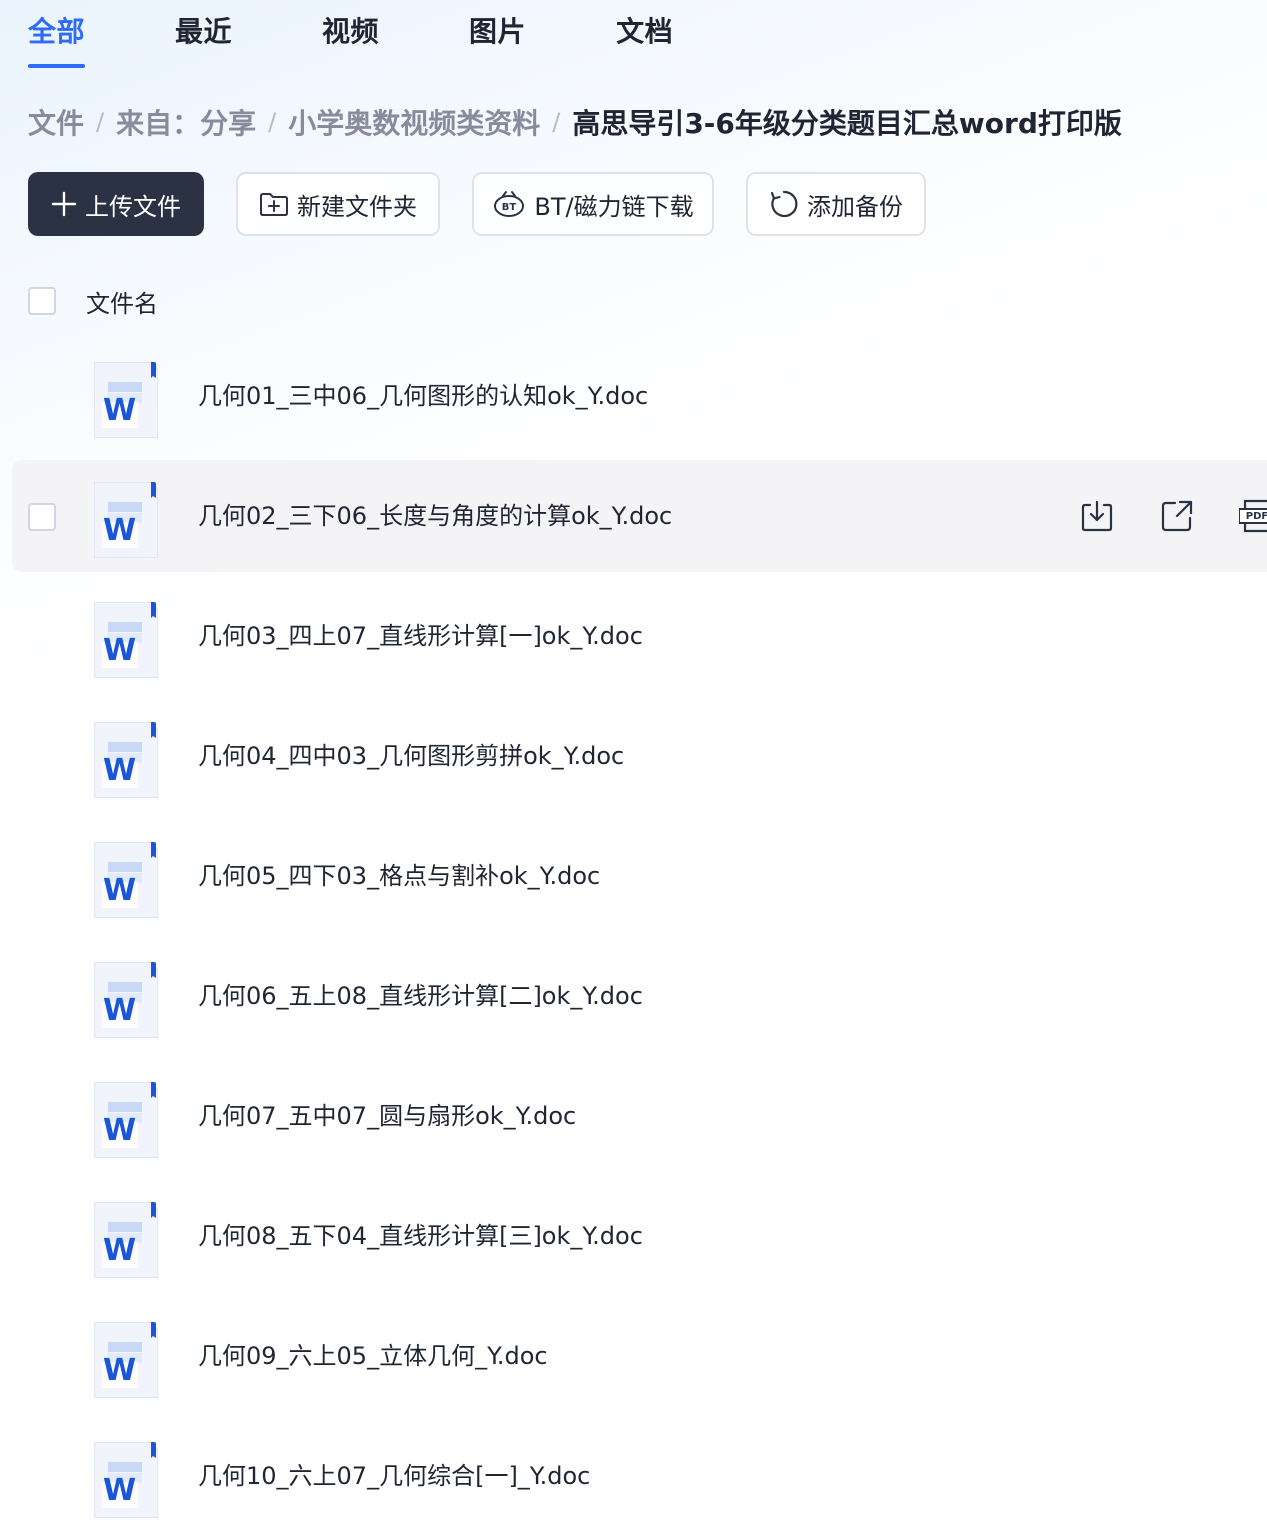 The image size is (1267, 1539). Describe the element at coordinates (639, 876) in the screenshot. I see `file-row: W 几何05_四下03_格点与割补ok_Y.doc` at that location.